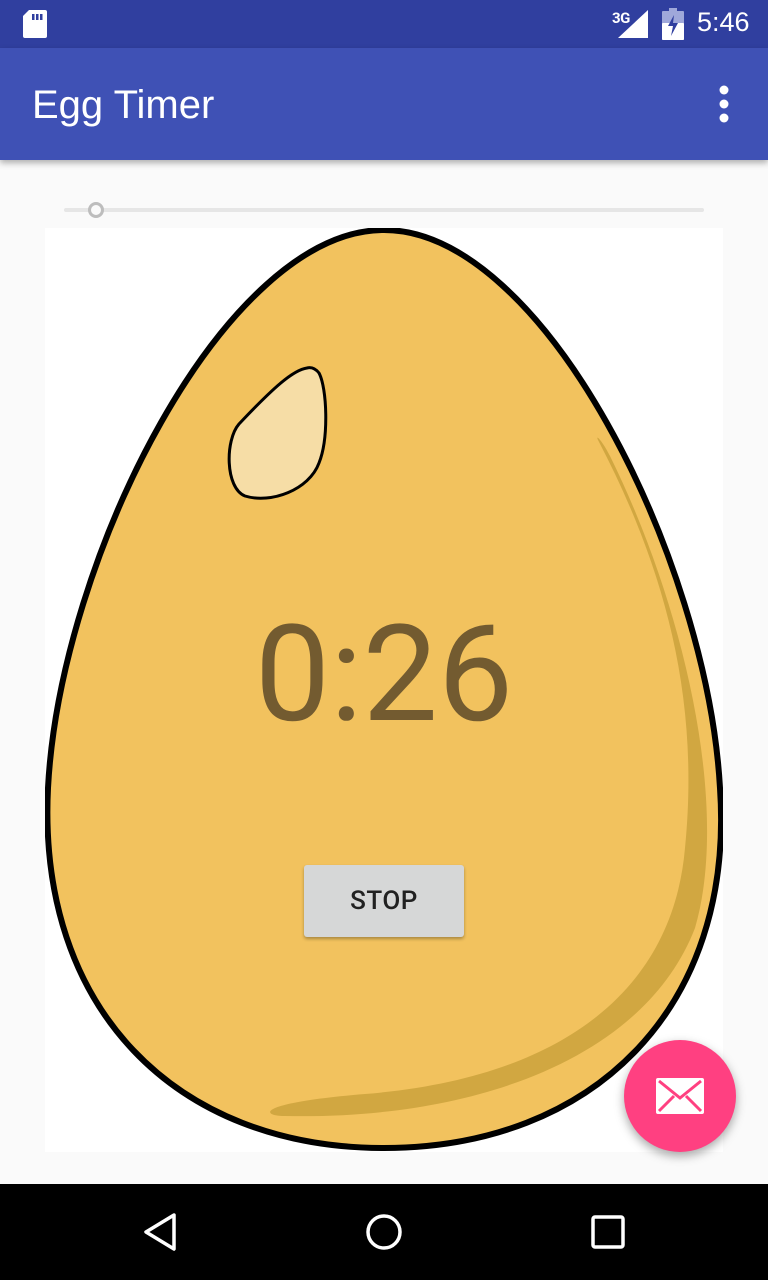  What do you see at coordinates (608, 1232) in the screenshot?
I see `recents-icon` at bounding box center [608, 1232].